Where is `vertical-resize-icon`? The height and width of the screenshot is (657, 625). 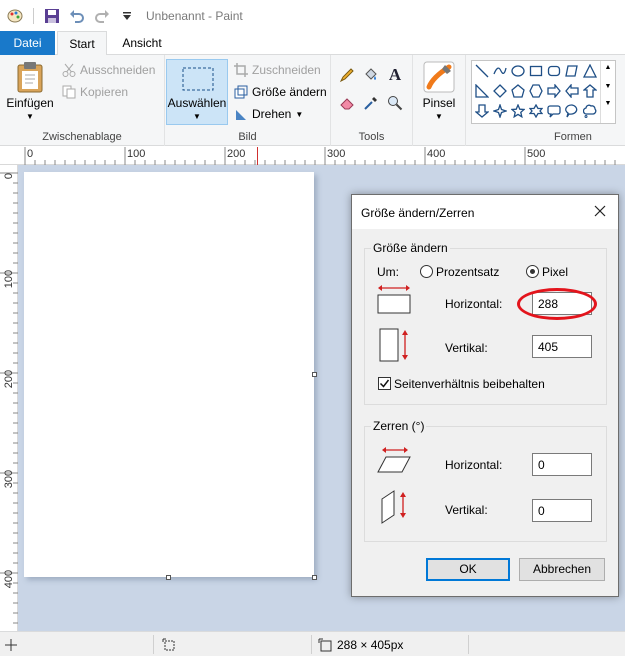 vertical-resize-icon is located at coordinates (393, 345).